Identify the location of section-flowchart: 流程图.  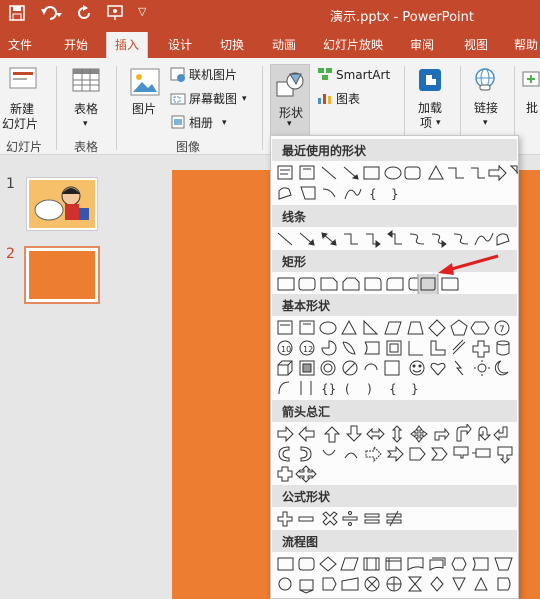
(394, 541).